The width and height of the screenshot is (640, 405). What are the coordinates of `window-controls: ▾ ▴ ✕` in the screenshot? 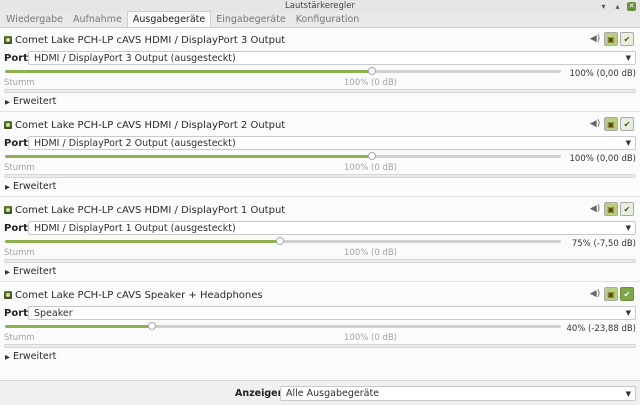 It's located at (617, 6).